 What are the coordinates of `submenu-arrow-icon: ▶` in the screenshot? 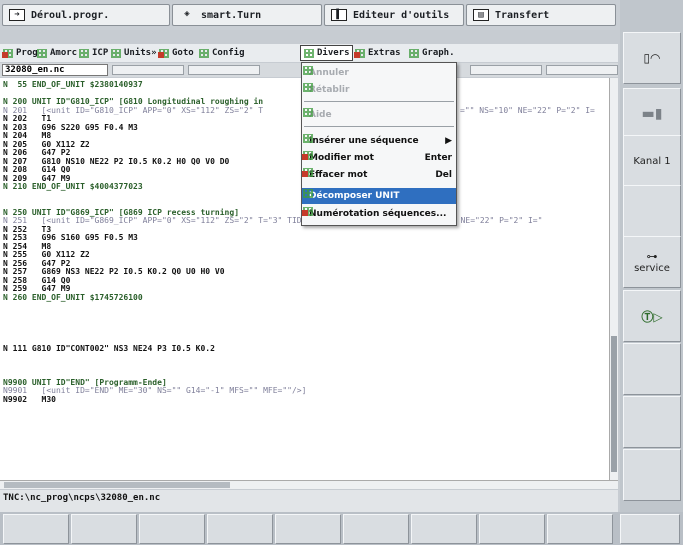 It's located at (448, 141).